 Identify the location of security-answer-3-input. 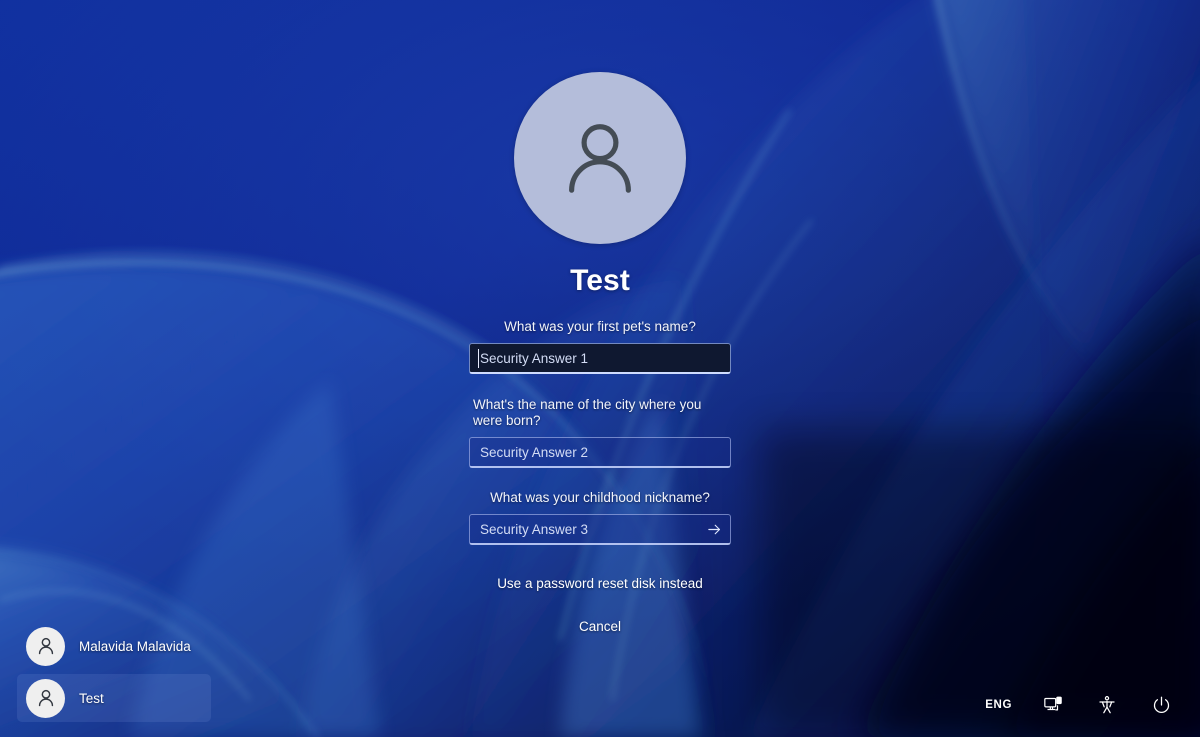
(600, 529).